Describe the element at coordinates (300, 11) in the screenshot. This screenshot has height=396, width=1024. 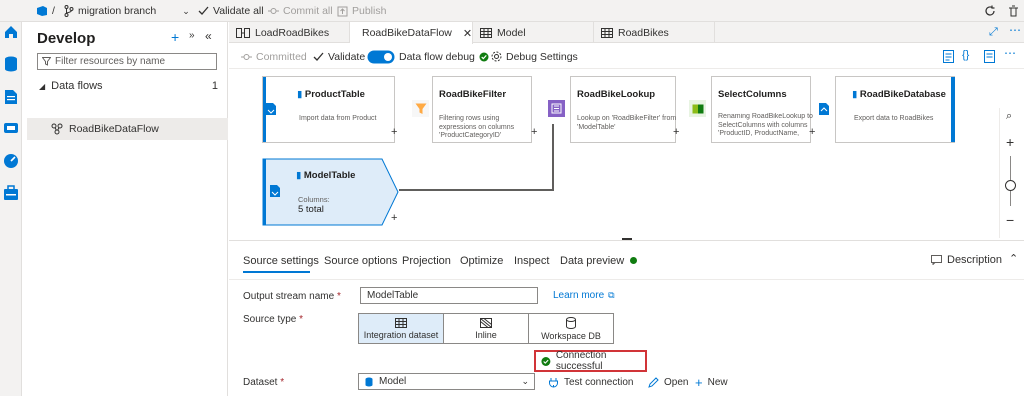
I see `commit-all-button: Commit all` at that location.